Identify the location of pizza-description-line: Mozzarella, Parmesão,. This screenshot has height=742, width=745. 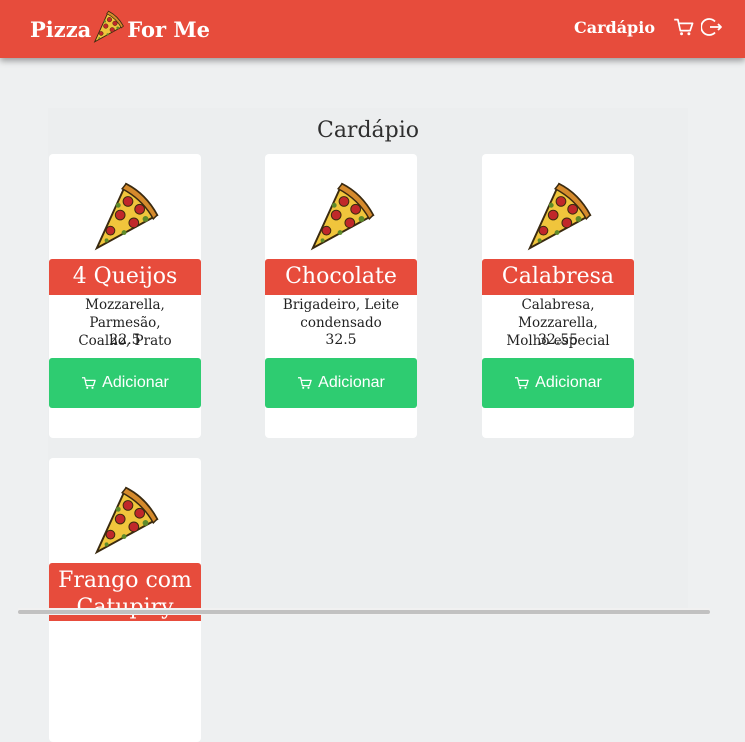
(125, 314).